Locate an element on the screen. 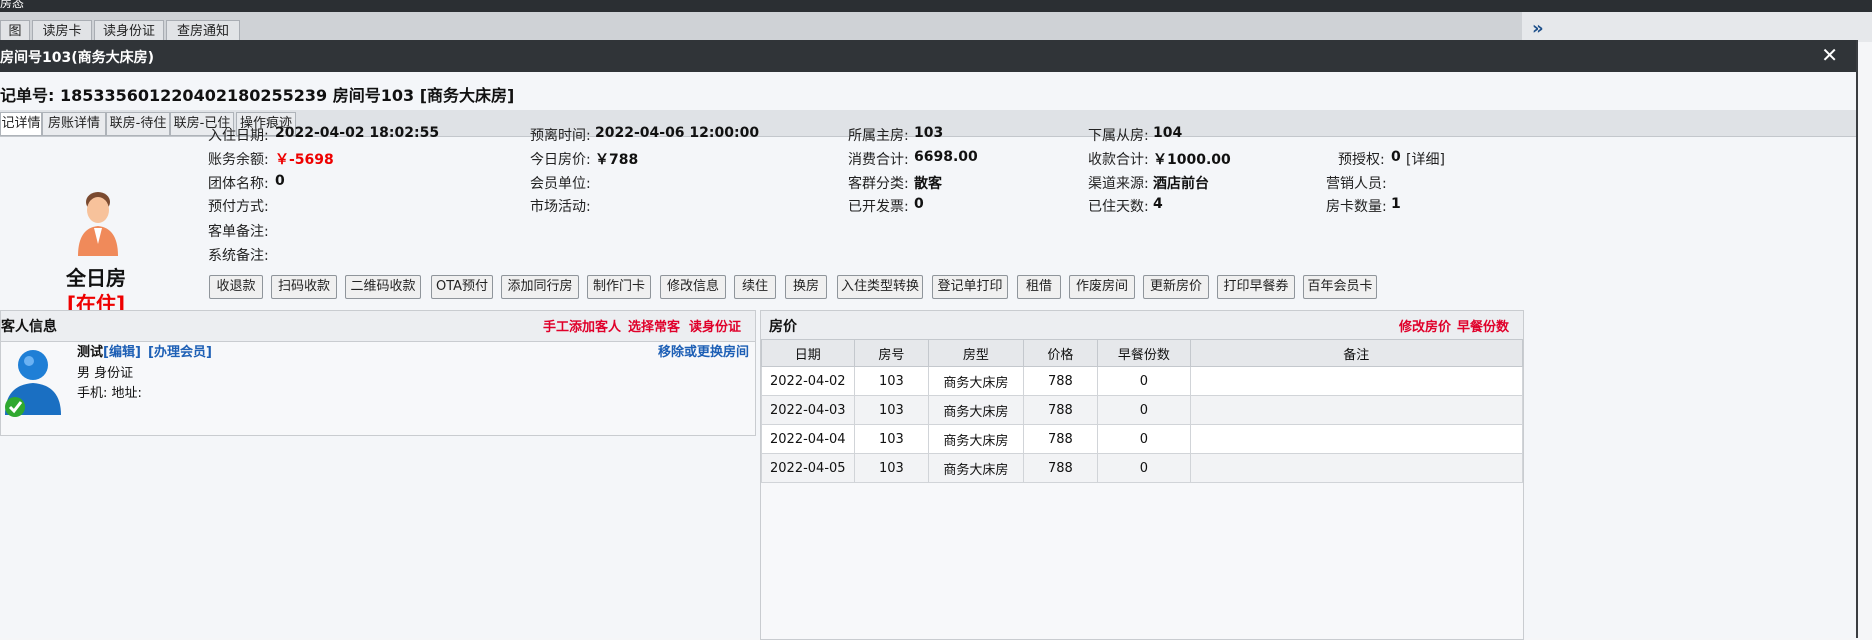  checkin-value: 2022-04-02 18:02:55 is located at coordinates (357, 133).